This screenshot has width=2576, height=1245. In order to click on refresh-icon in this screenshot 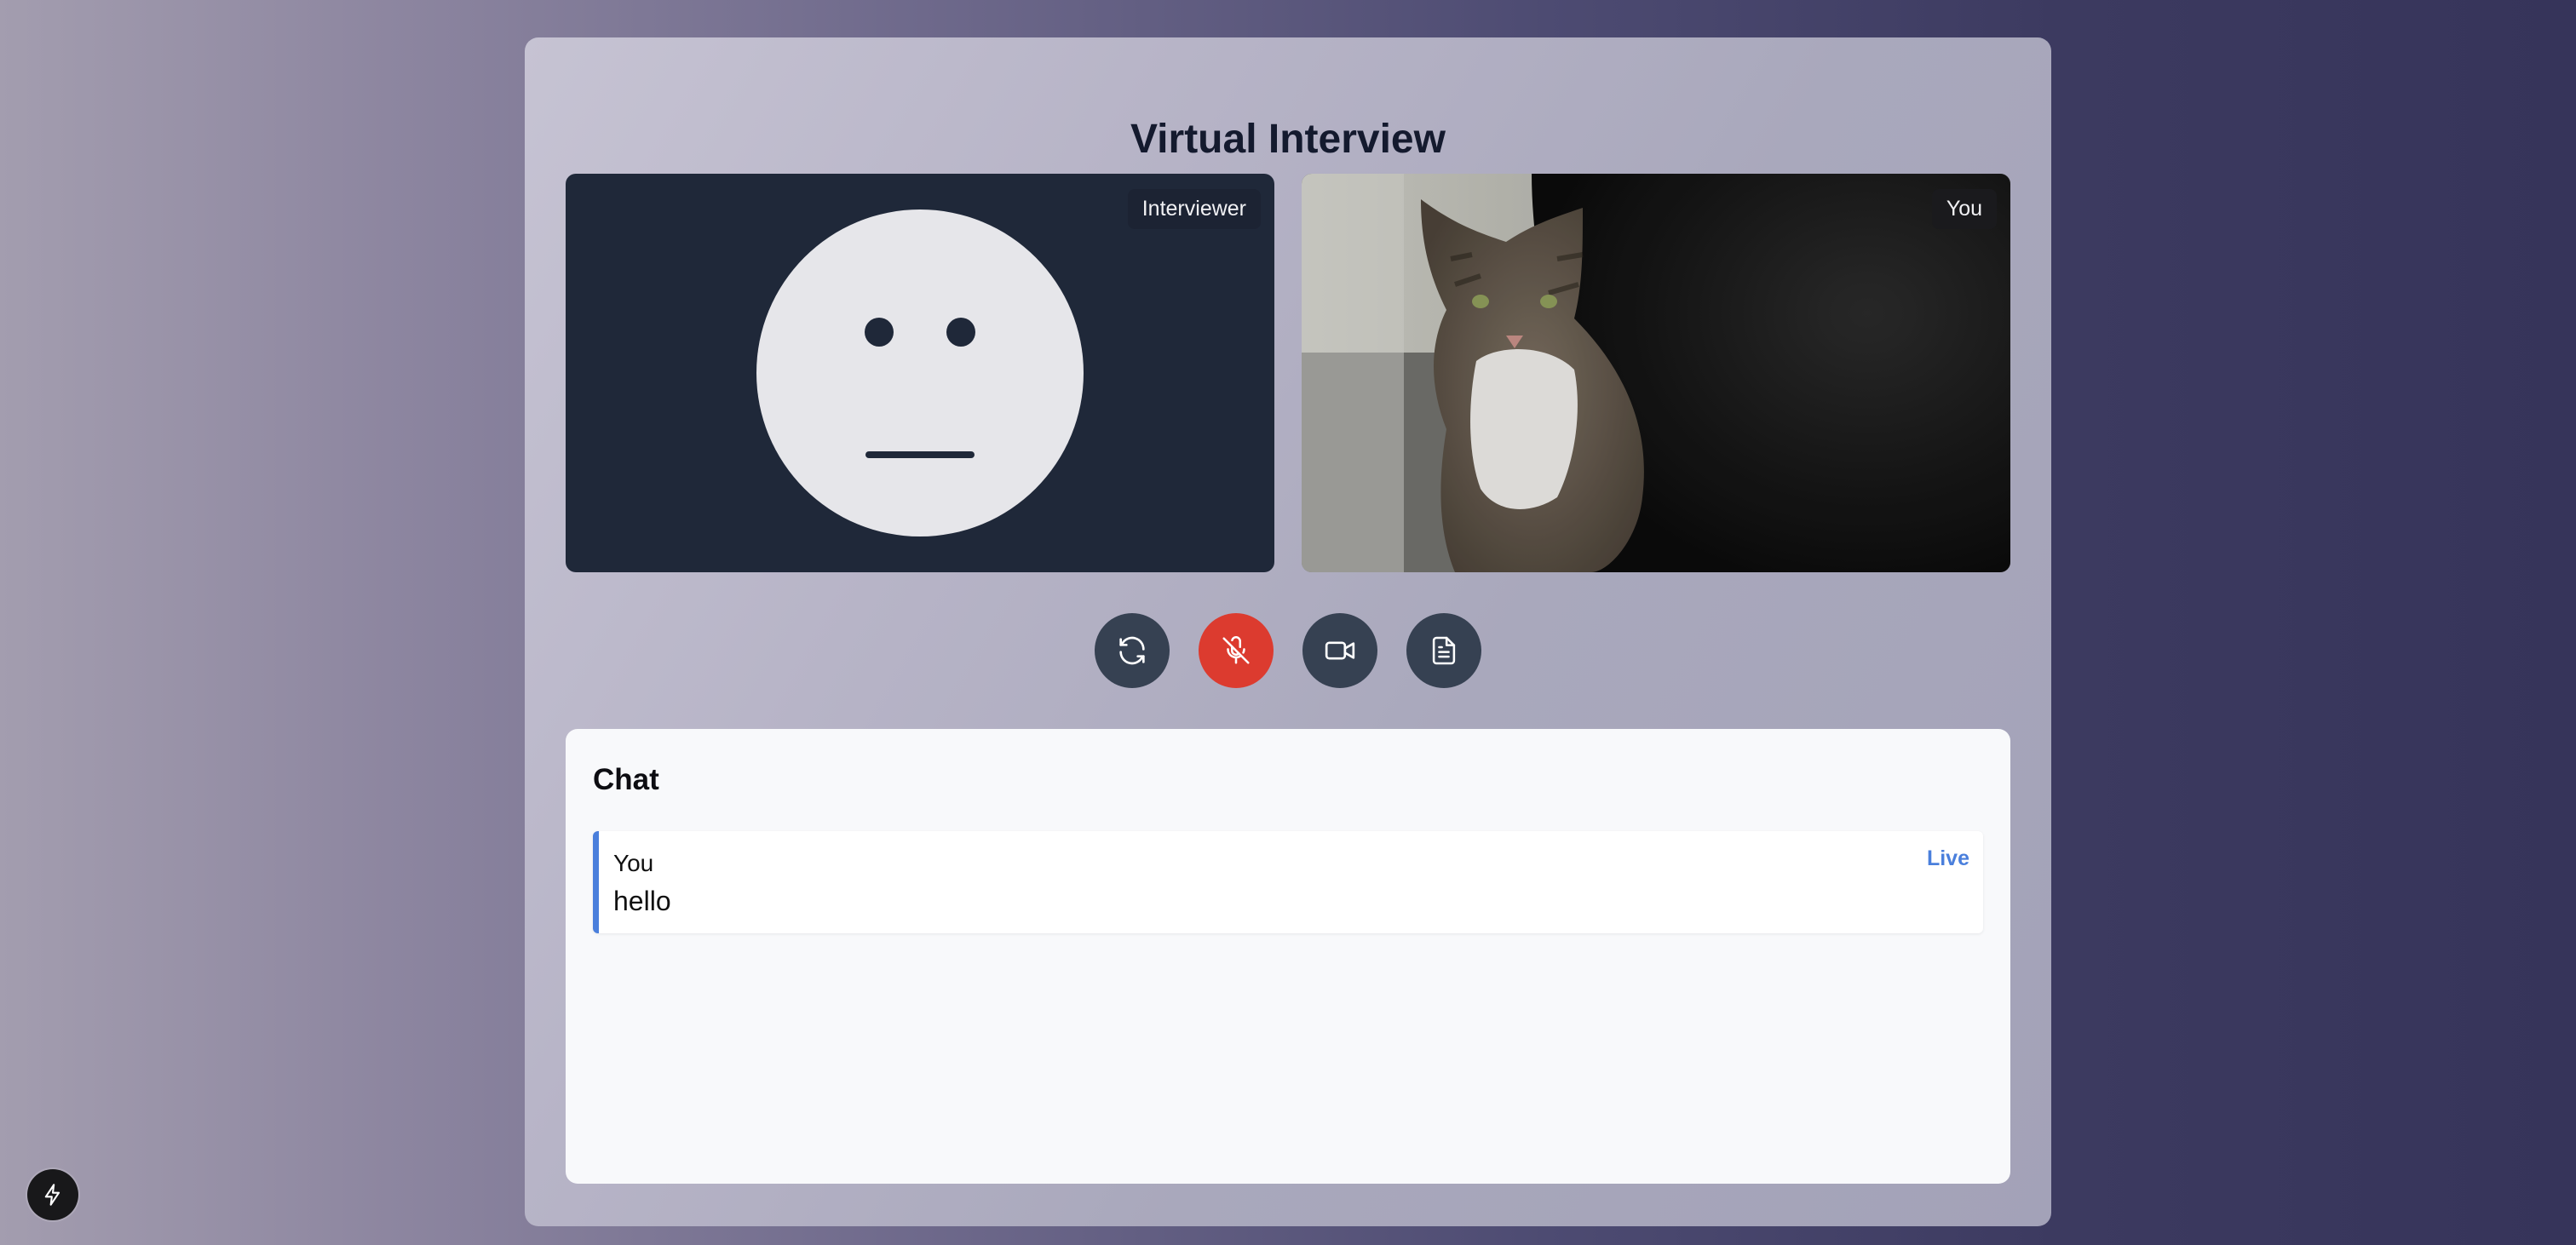, I will do `click(1132, 650)`.